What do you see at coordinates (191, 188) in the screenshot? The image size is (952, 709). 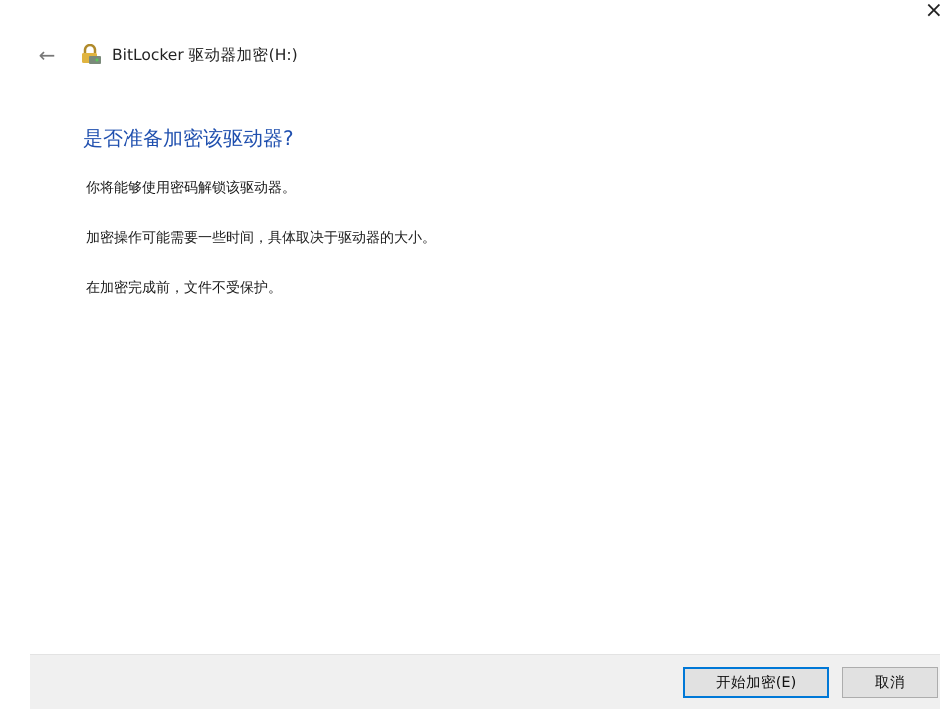 I see `description-text: 你将能够使用密码解锁该驱动器。` at bounding box center [191, 188].